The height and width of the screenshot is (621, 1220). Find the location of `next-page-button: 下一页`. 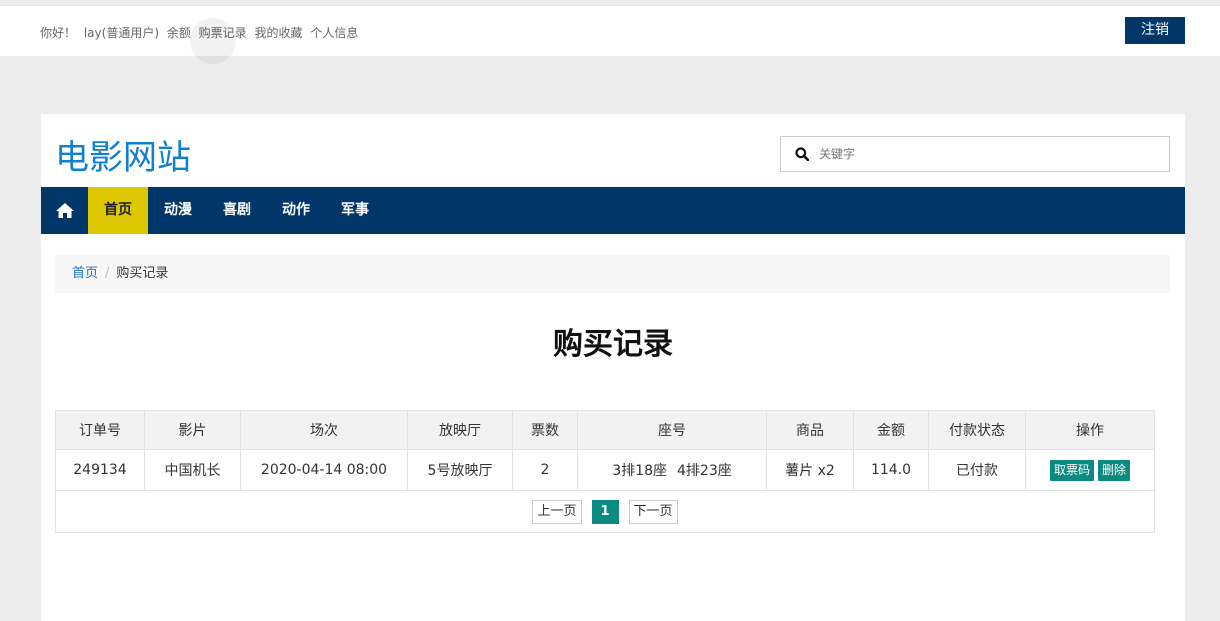

next-page-button: 下一页 is located at coordinates (653, 511).